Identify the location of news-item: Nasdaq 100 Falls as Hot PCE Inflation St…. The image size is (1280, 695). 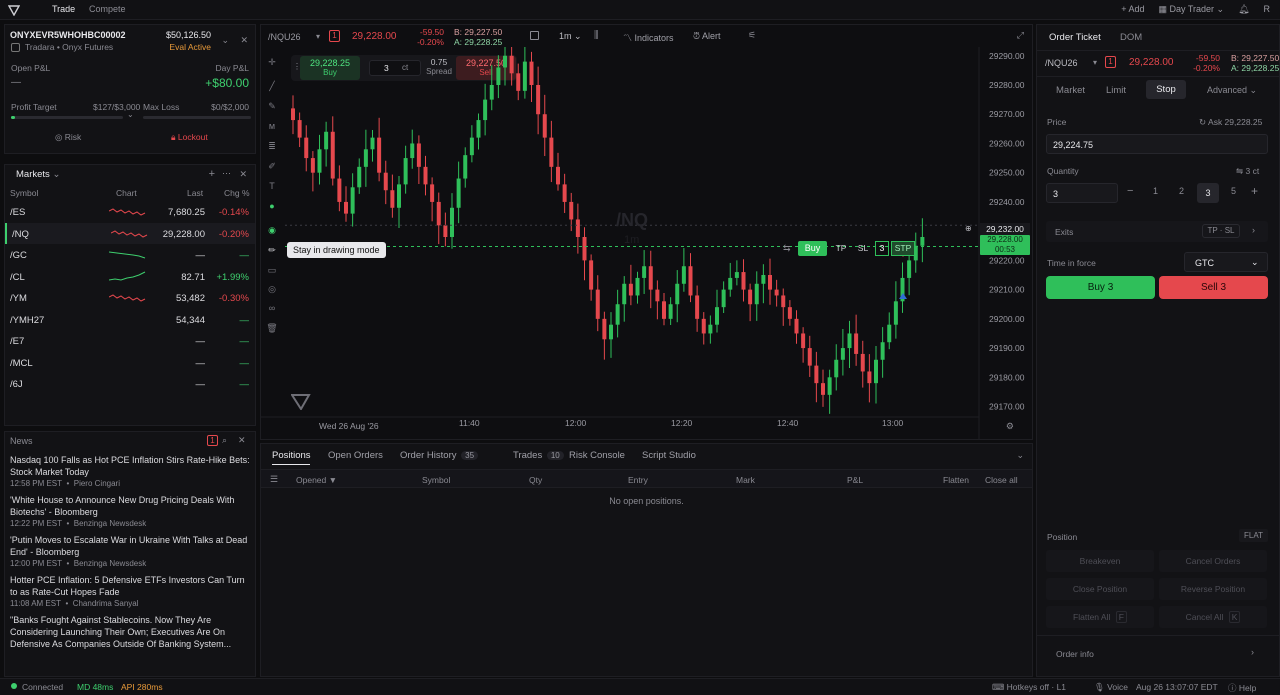
(131, 471).